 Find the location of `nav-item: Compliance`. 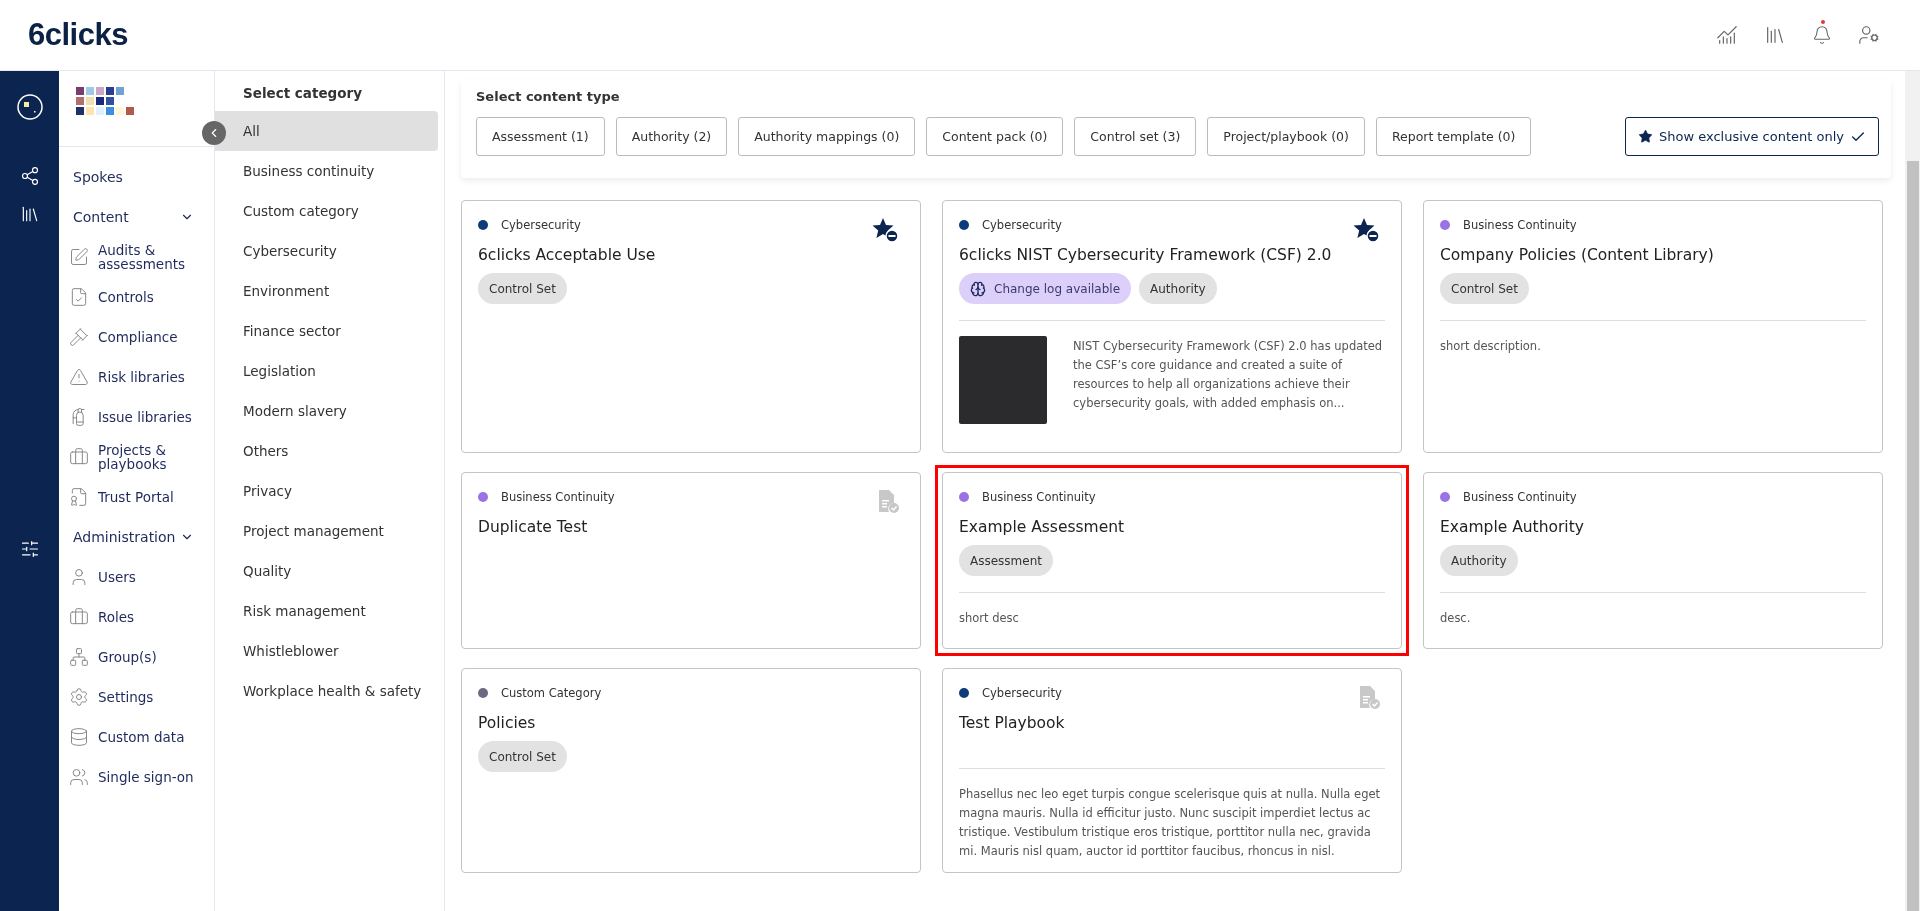

nav-item: Compliance is located at coordinates (136, 337).